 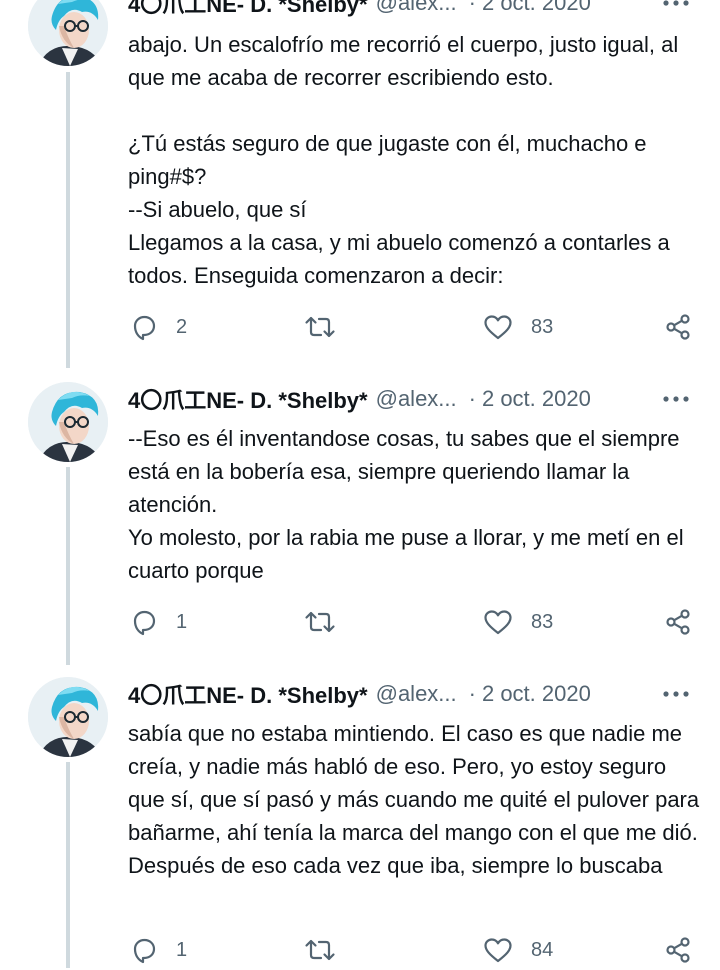 I want to click on tweet-actions: 1 83, so click(x=414, y=622).